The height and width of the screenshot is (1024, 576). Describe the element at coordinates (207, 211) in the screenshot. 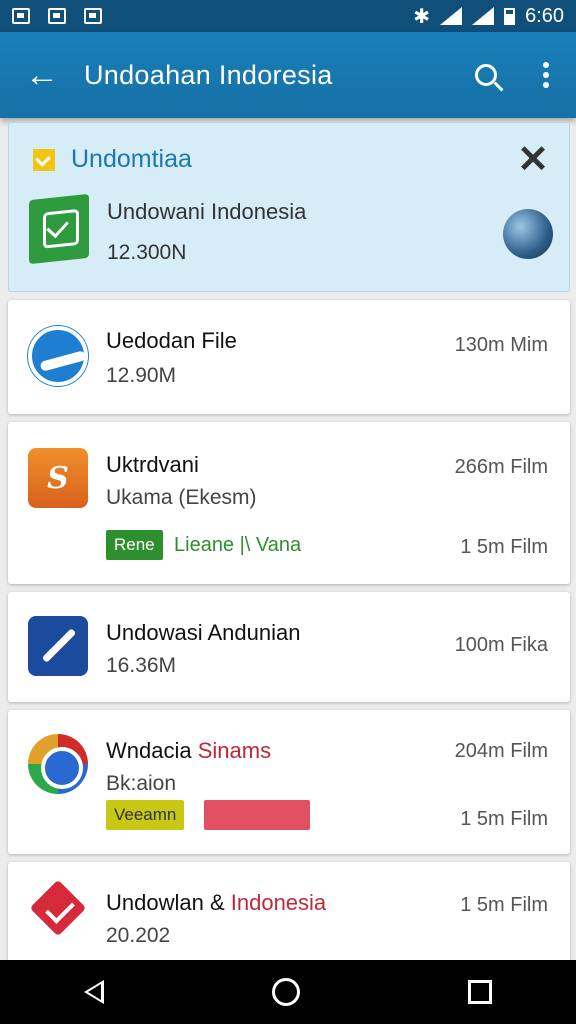

I see `banner-app-name: Undowani Indonesia` at that location.